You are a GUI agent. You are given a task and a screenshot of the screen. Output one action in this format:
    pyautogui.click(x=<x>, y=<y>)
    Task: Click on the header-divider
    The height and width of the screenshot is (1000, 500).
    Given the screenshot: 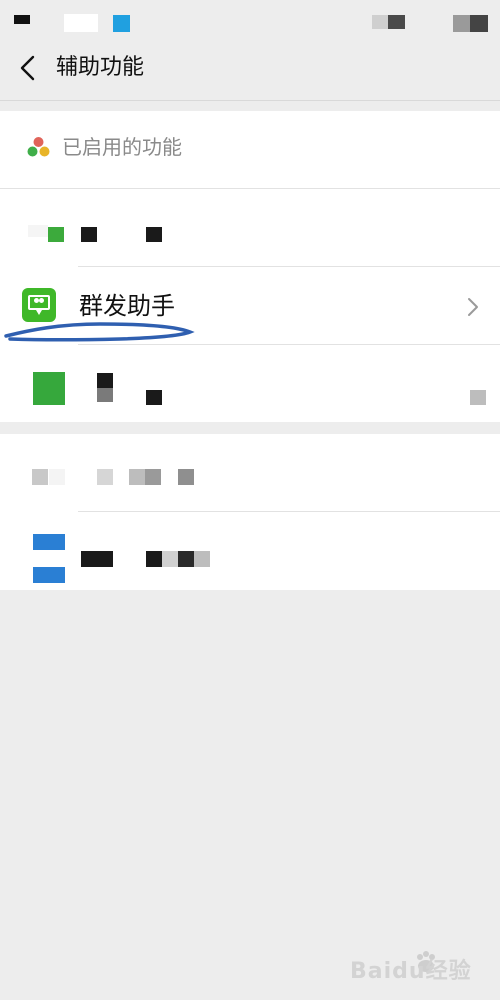 What is the action you would take?
    pyautogui.click(x=250, y=100)
    